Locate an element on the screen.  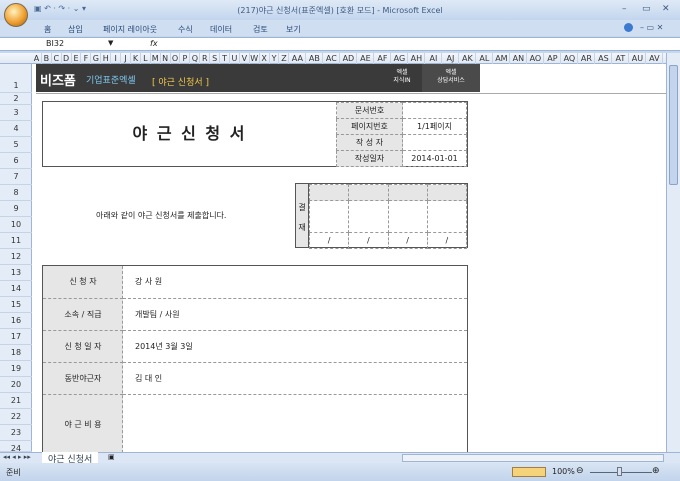
author-value is located at coordinates (434, 142).